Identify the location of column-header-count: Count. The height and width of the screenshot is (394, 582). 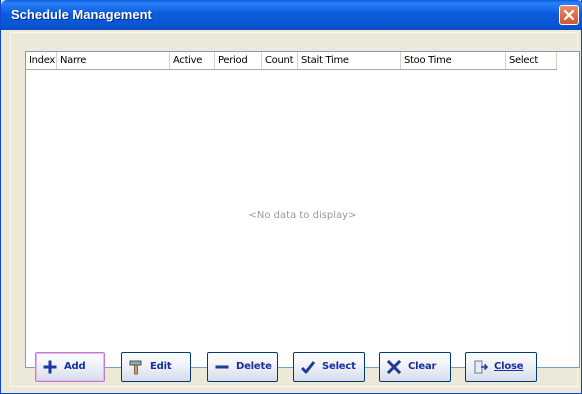
(280, 60).